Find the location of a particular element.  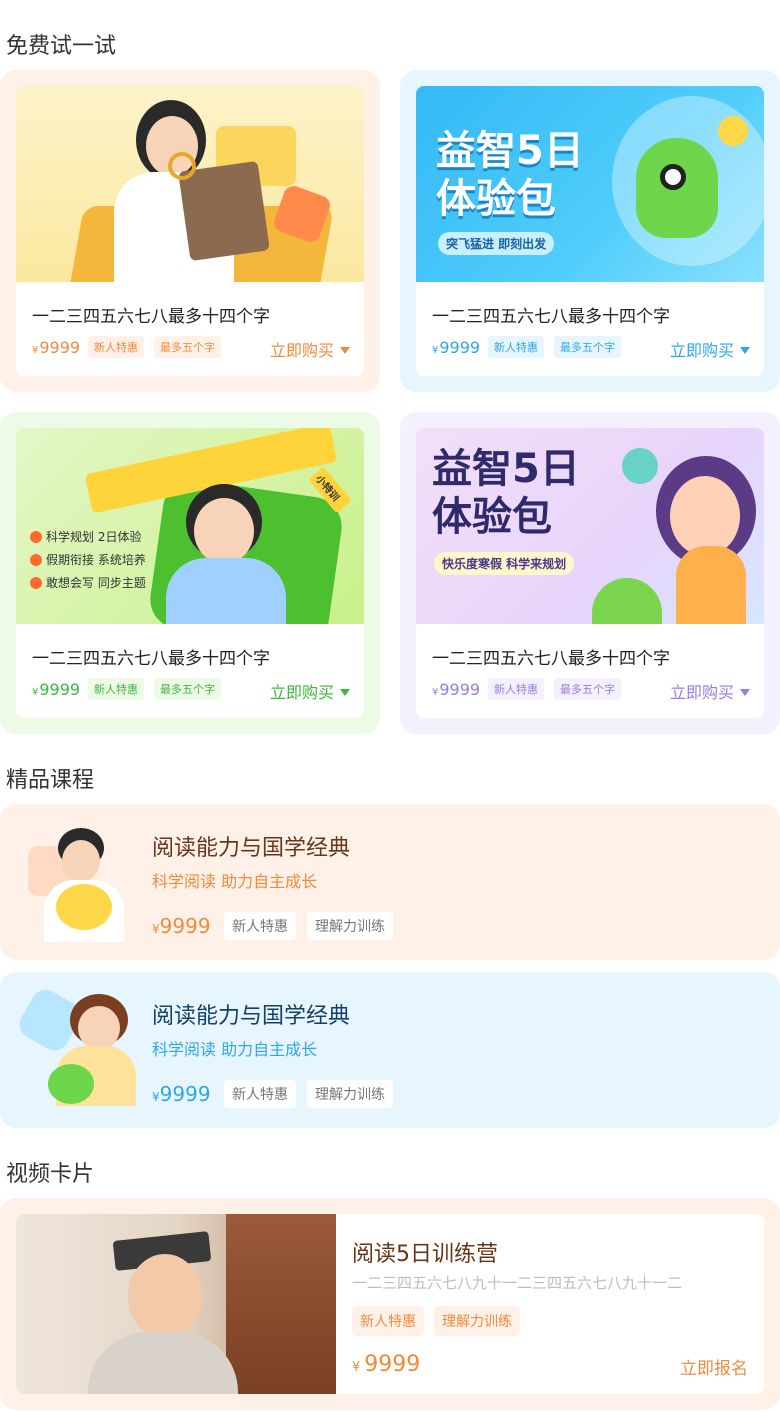

trial-card-2-image: 益智5日 体验包 突飞猛进 即刻出发 is located at coordinates (590, 184).